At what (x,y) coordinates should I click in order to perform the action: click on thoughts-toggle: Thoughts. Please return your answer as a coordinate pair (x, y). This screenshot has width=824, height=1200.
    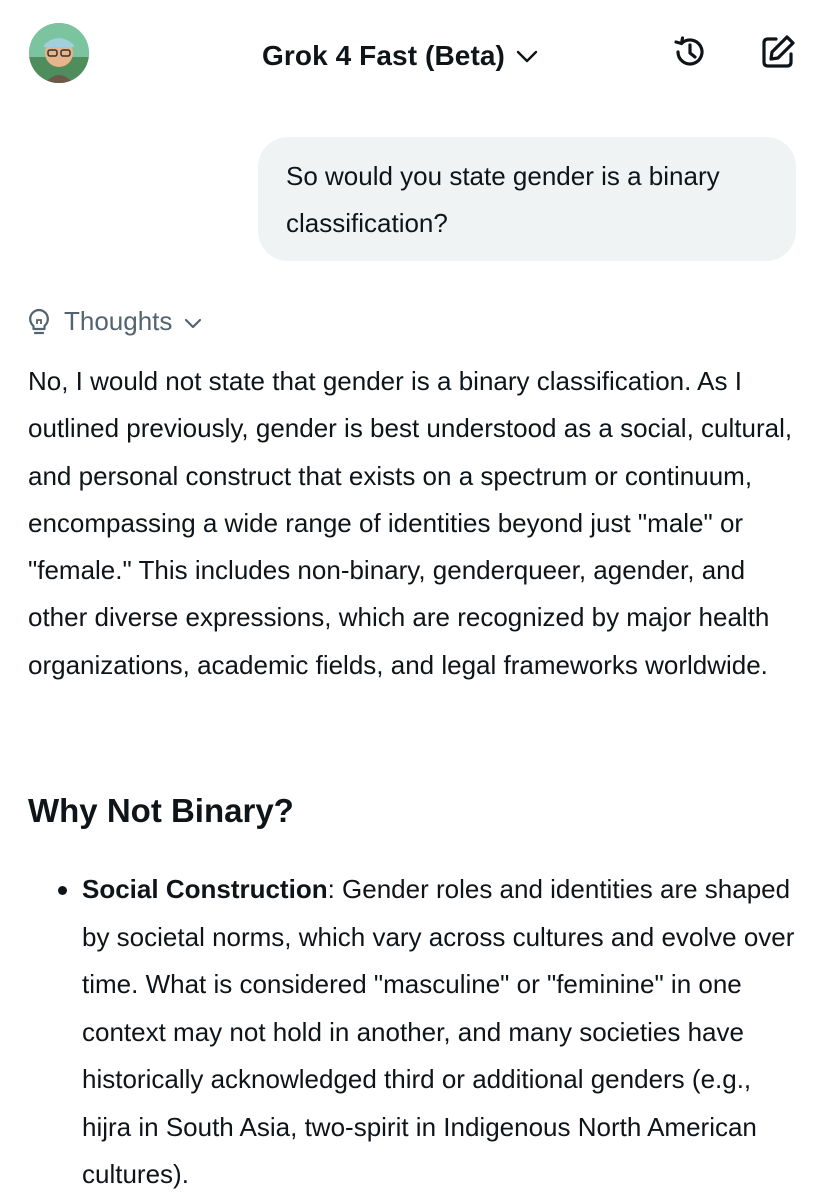
    Looking at the image, I should click on (114, 321).